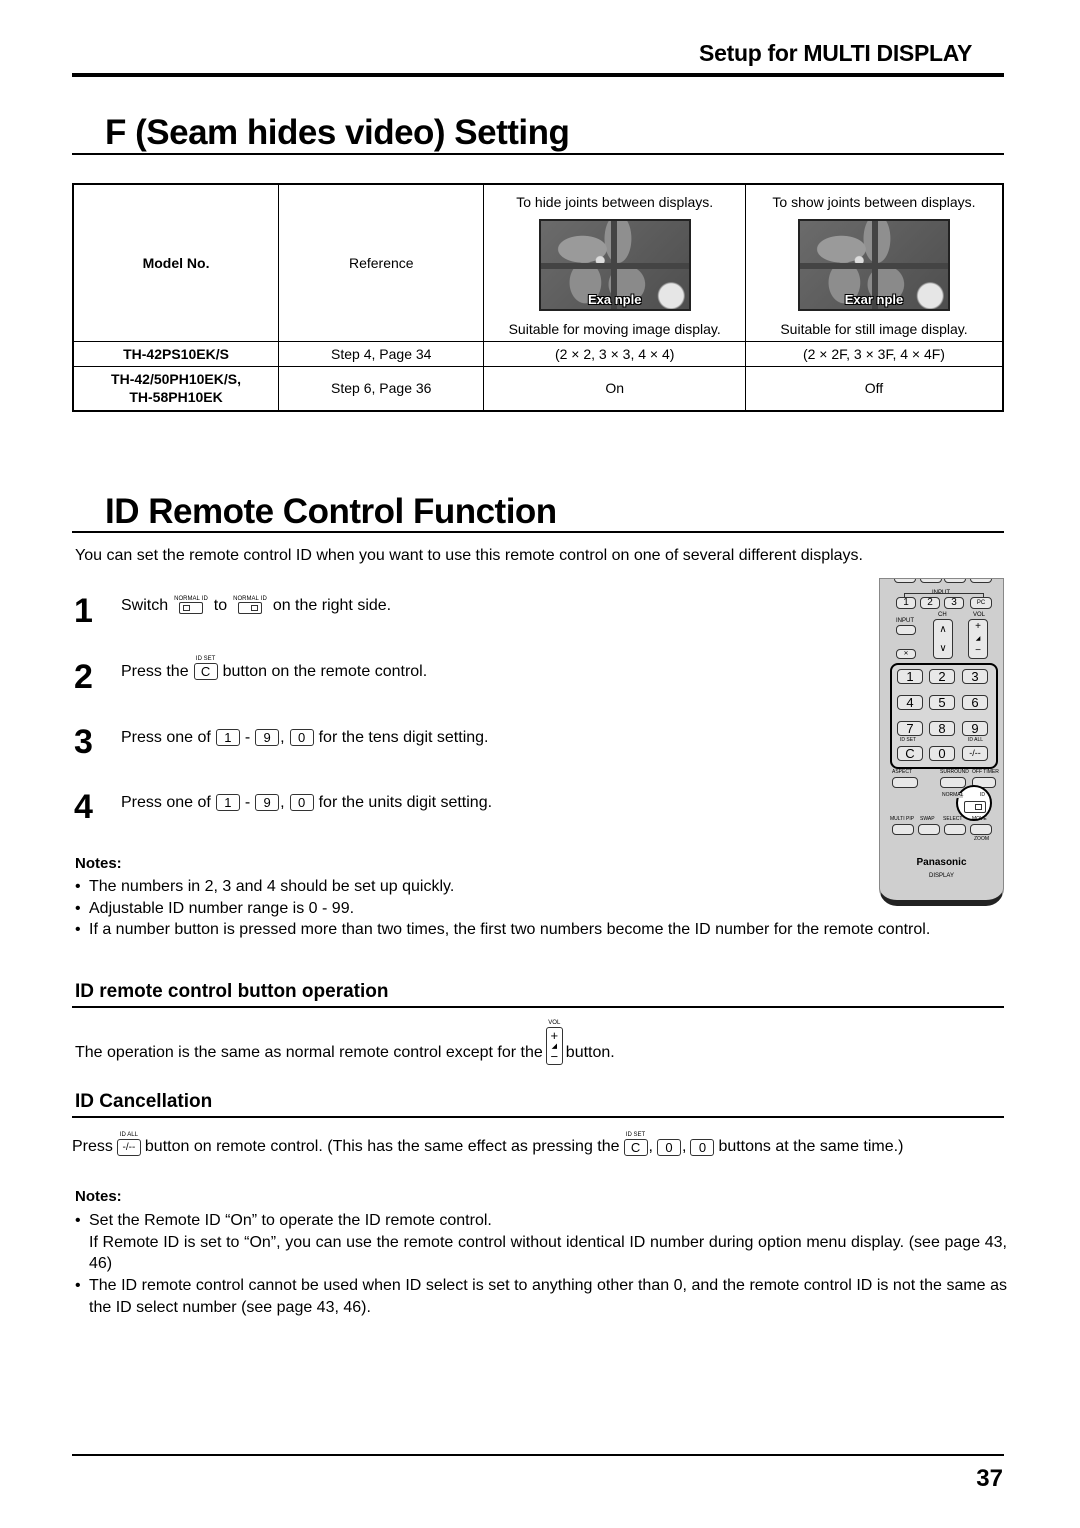 Image resolution: width=1080 pixels, height=1528 pixels. Describe the element at coordinates (538, 154) in the screenshot. I see `seam-title-rule` at that location.